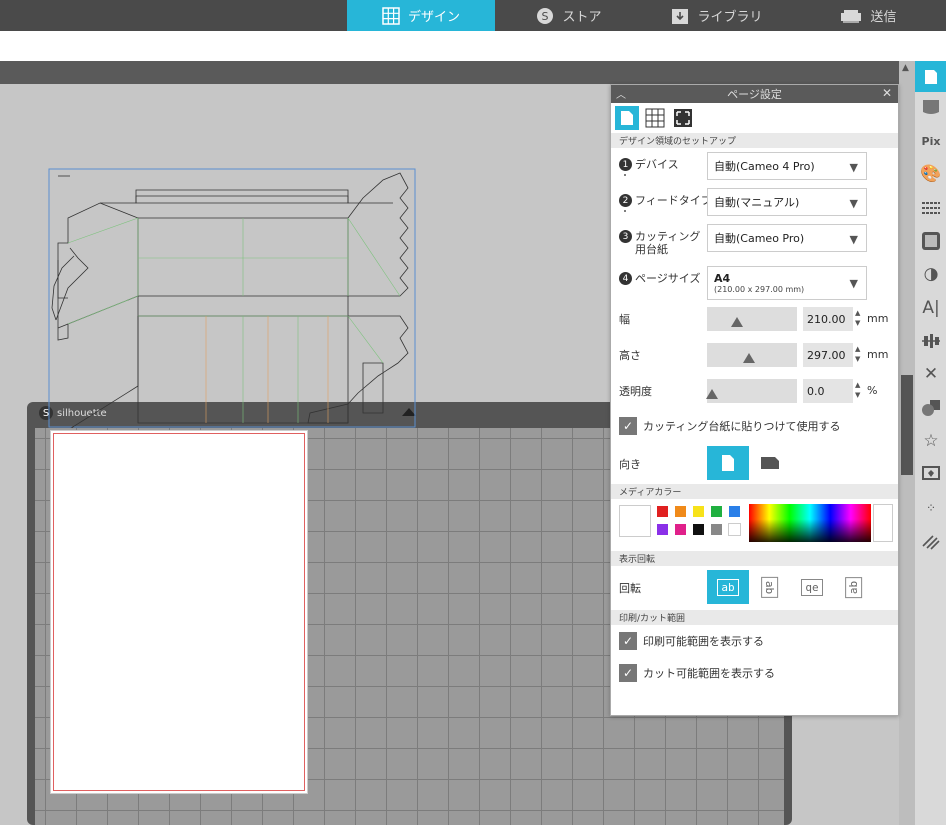 This screenshot has width=946, height=825. I want to click on tab-send-label: 送信, so click(883, 17).